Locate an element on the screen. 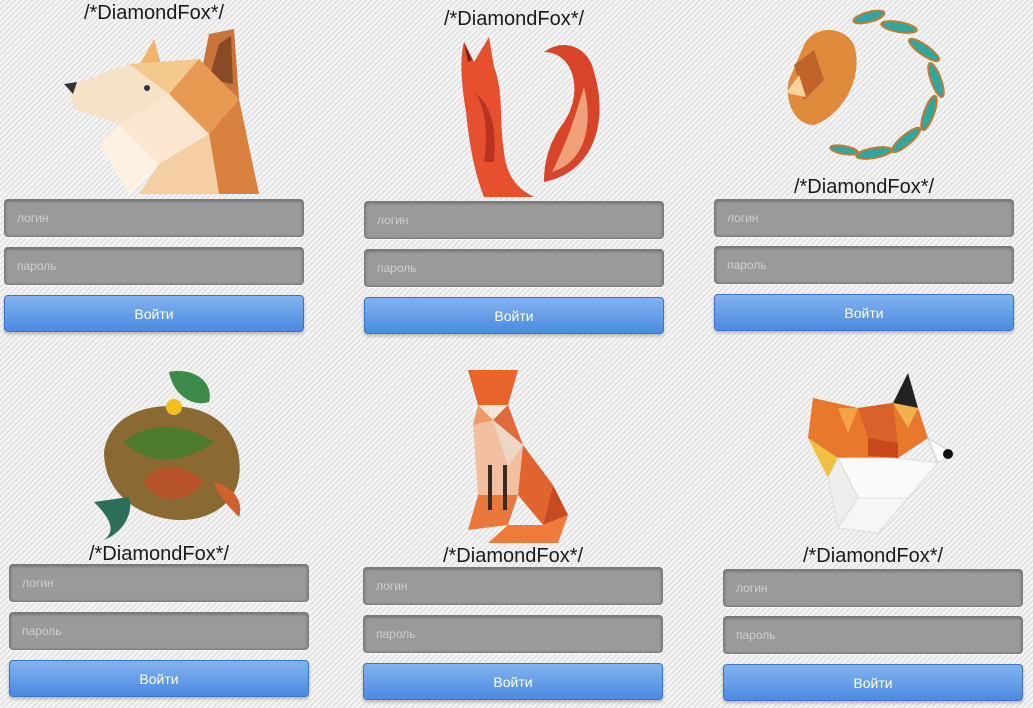 This screenshot has height=708, width=1033. login-panel-1: /*DiamondFox*/ Войти is located at coordinates (154, 167).